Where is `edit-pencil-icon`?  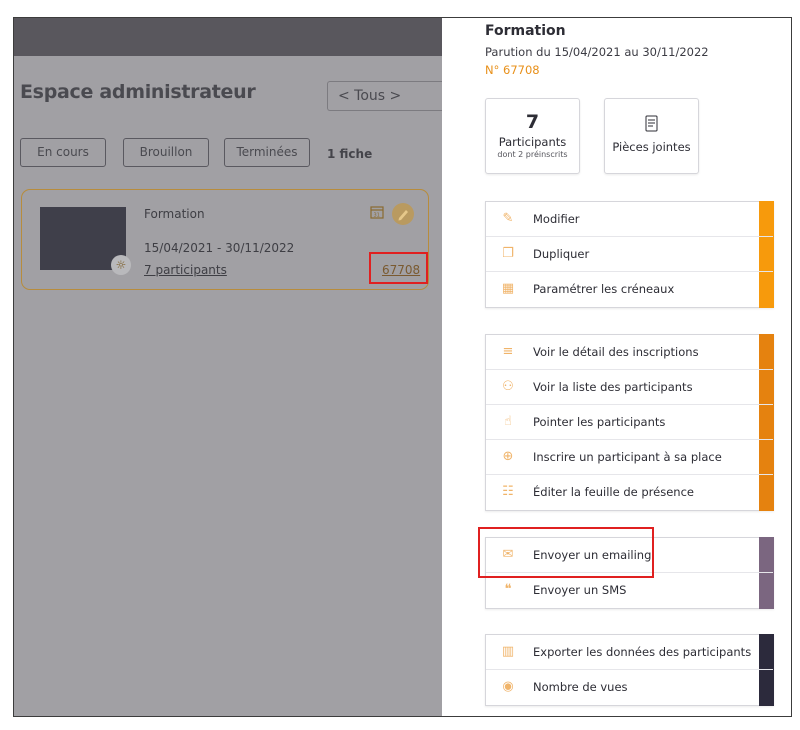
edit-pencil-icon is located at coordinates (403, 214).